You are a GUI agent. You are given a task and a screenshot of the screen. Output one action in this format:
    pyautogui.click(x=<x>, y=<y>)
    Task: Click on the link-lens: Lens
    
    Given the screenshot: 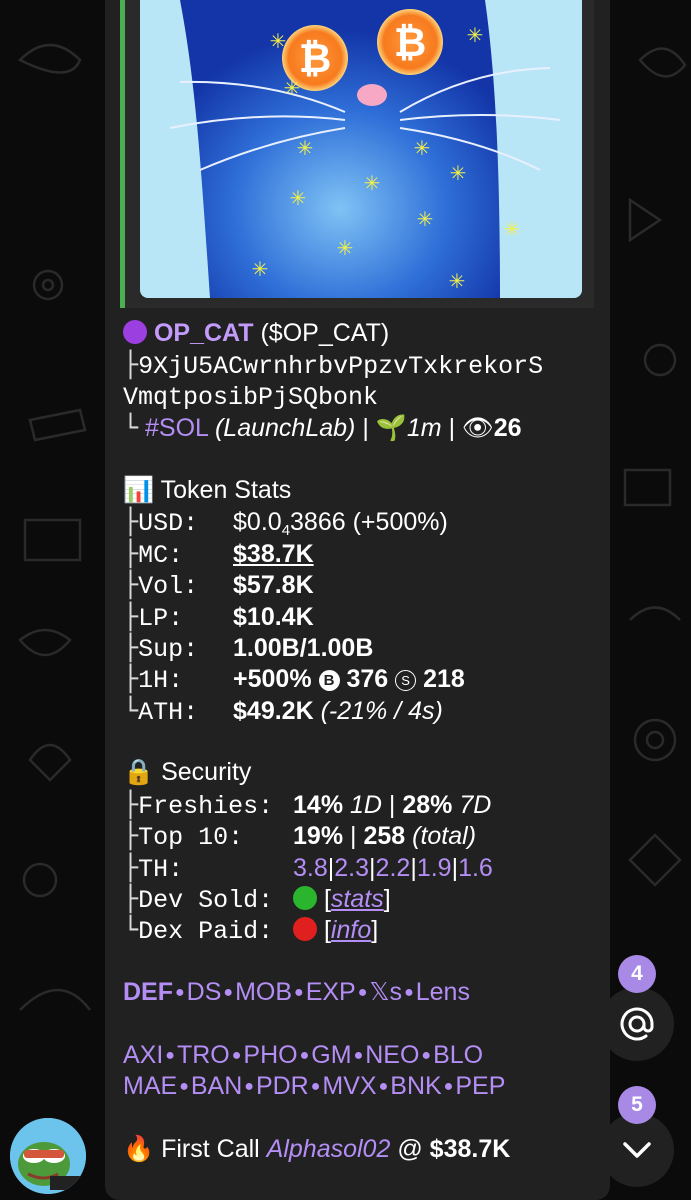 What is the action you would take?
    pyautogui.click(x=443, y=992)
    